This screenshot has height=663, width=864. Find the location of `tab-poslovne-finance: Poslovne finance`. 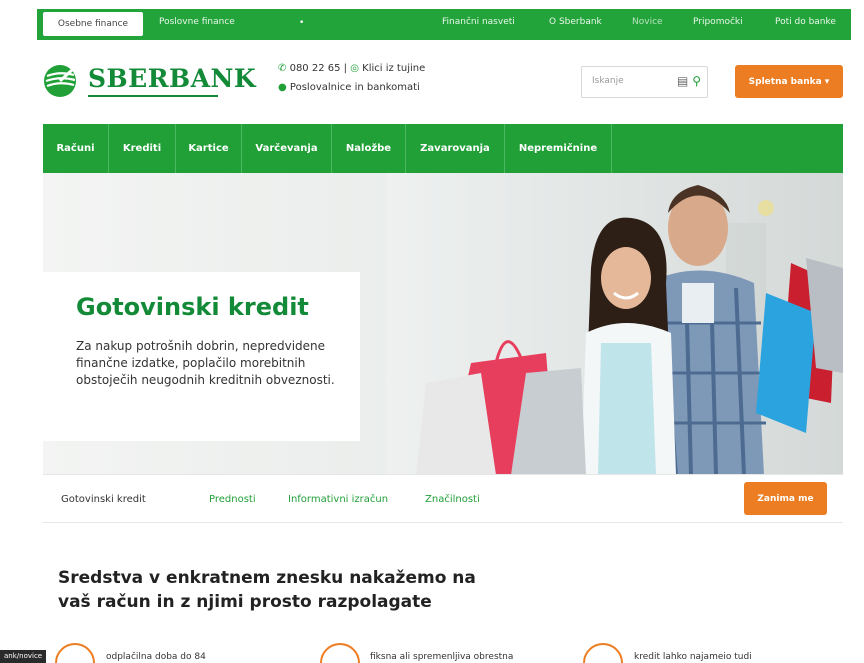

tab-poslovne-finance: Poslovne finance is located at coordinates (197, 22).